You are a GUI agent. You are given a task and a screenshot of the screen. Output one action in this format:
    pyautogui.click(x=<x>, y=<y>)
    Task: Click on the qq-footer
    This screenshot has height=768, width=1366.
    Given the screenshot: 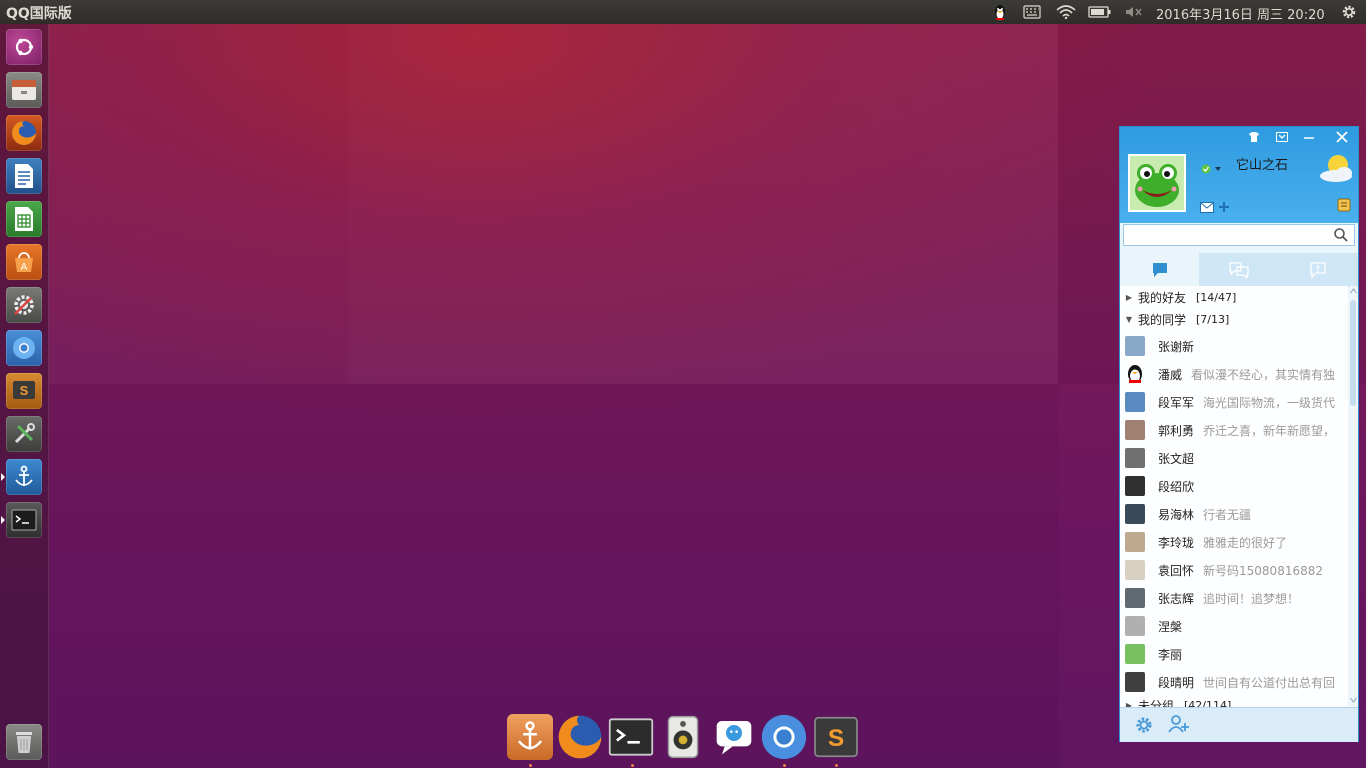 What is the action you would take?
    pyautogui.click(x=1239, y=724)
    